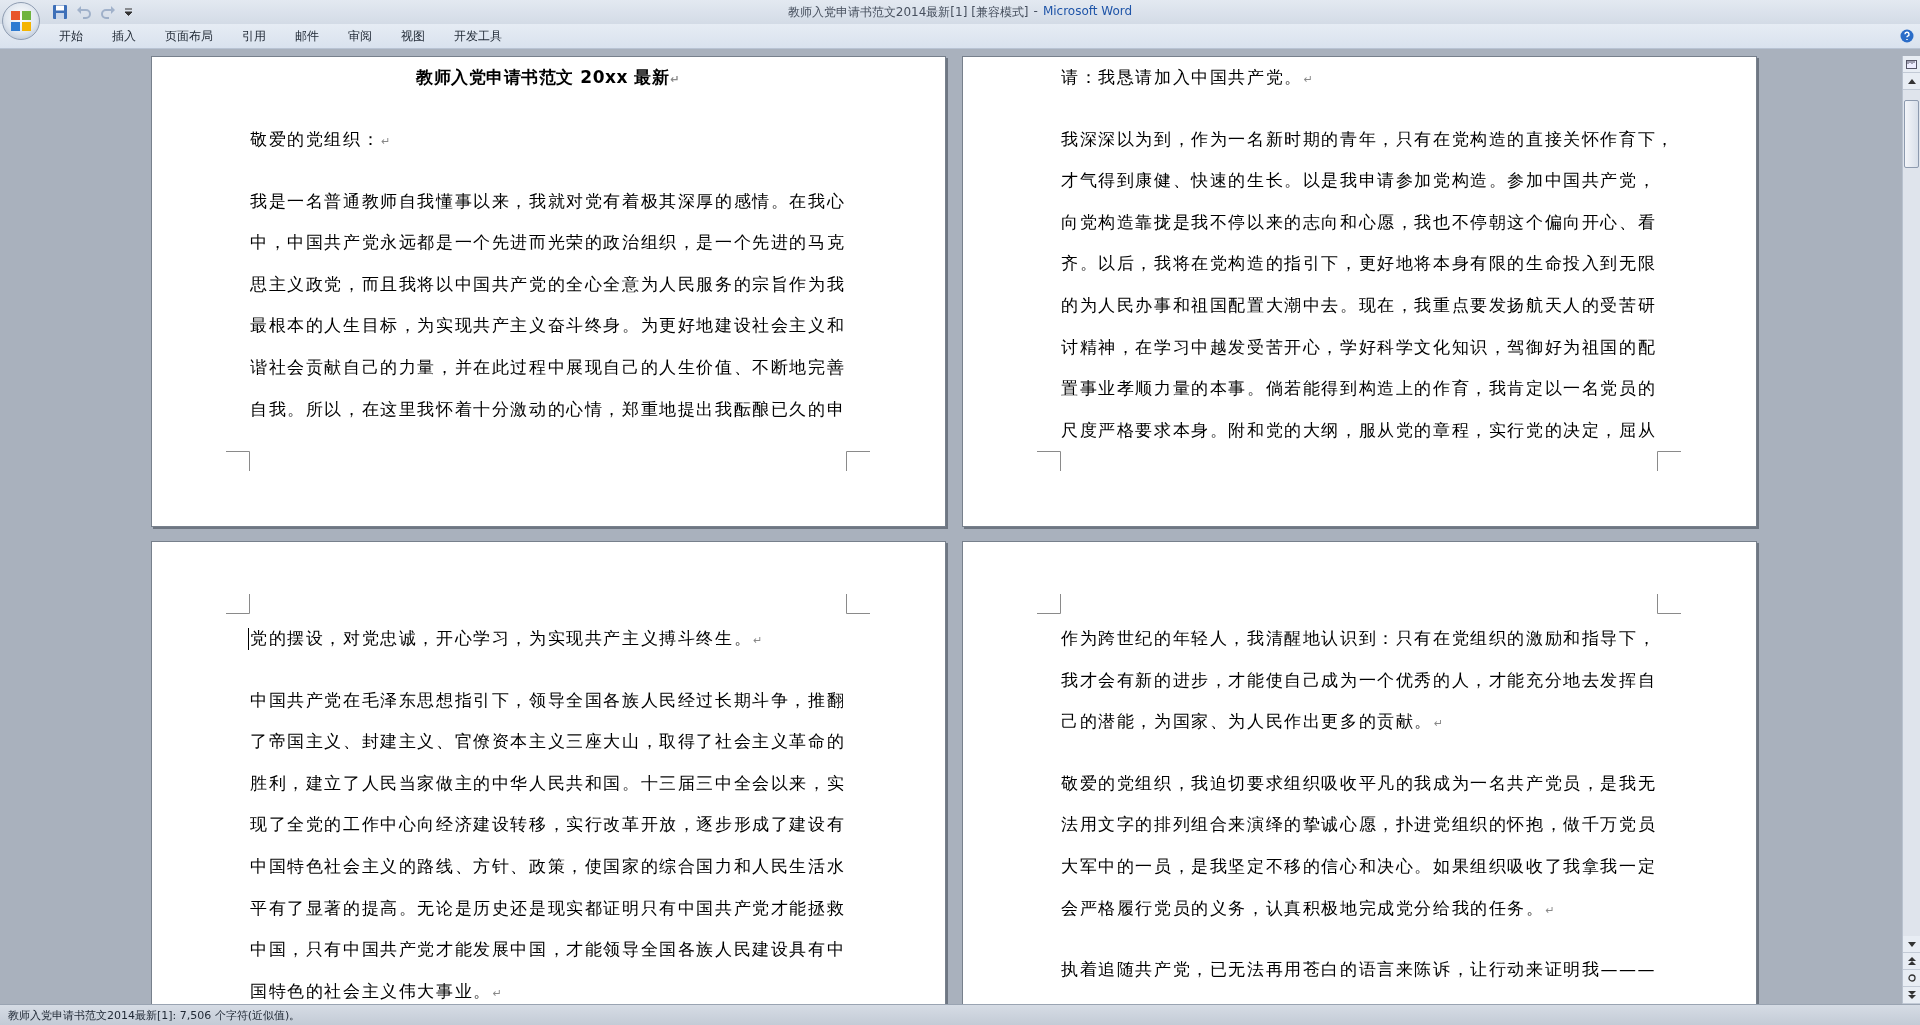 The image size is (1920, 1025). Describe the element at coordinates (548, 201) in the screenshot. I see `text-line: 我是一名普通教师自我懂事以来，我就对党有着极其深厚的感情。在我心` at that location.